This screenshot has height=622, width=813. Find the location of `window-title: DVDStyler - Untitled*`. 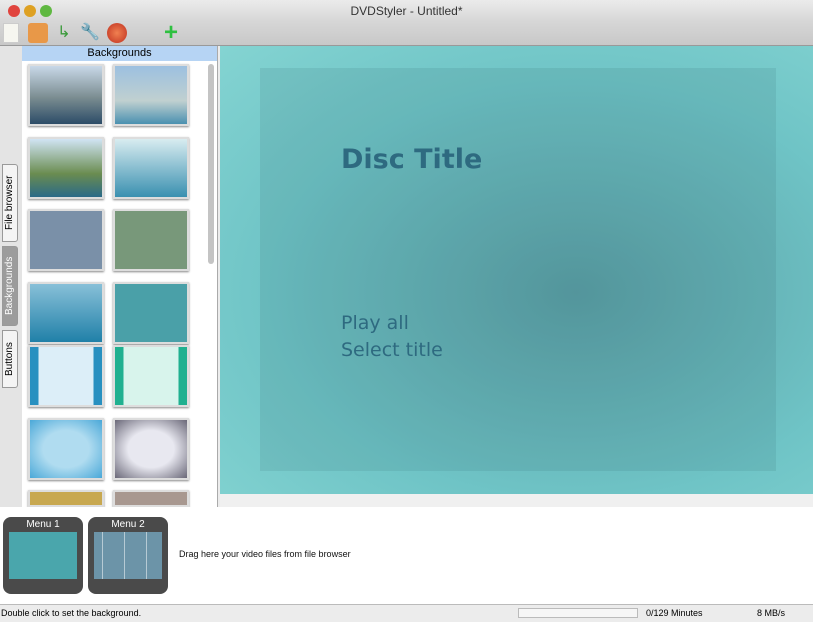

window-title: DVDStyler - Untitled* is located at coordinates (406, 11).